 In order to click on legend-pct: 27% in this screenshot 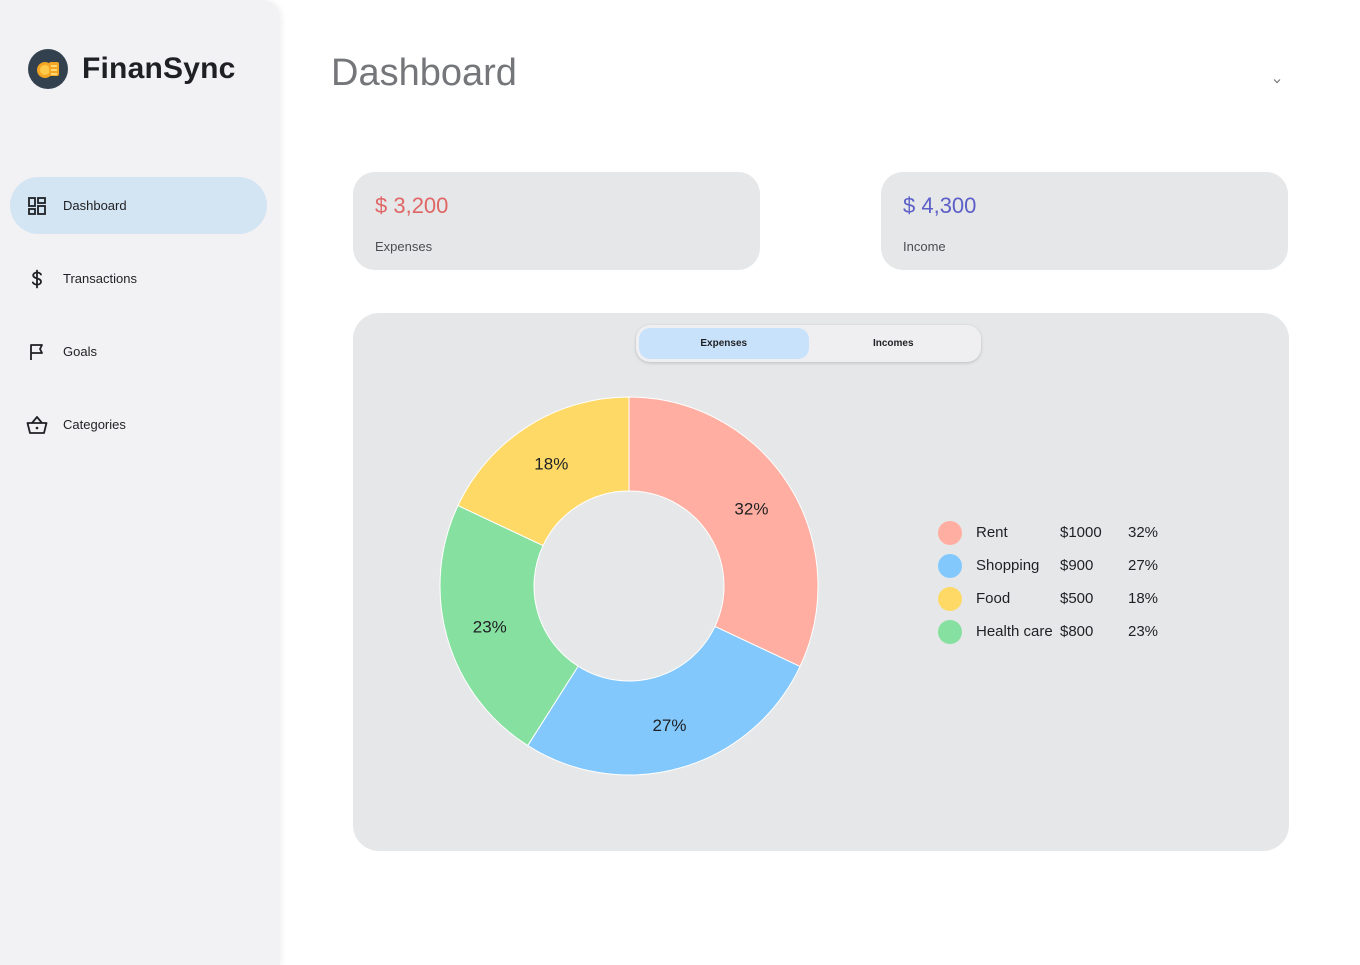, I will do `click(1143, 565)`.